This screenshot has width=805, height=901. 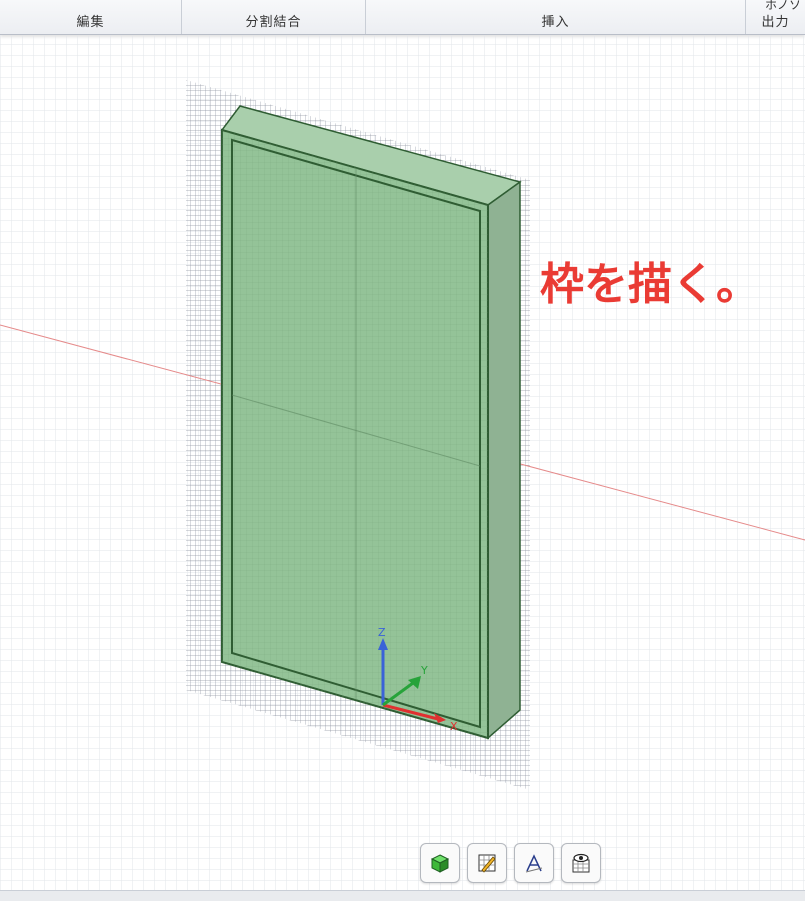 What do you see at coordinates (90, 22) in the screenshot?
I see `ribbon-group-label: 編集` at bounding box center [90, 22].